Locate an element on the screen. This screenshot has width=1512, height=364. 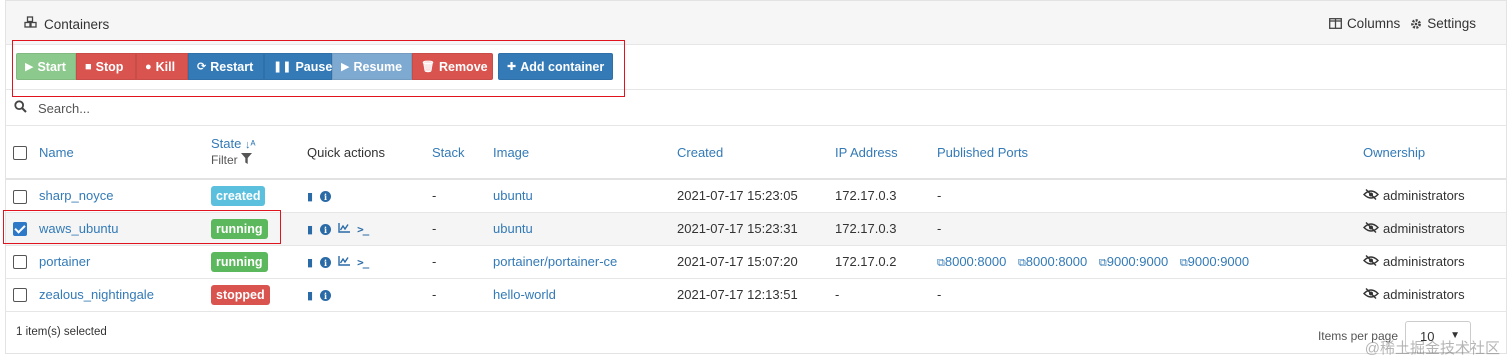
start-button: ▶ Start is located at coordinates (46, 66).